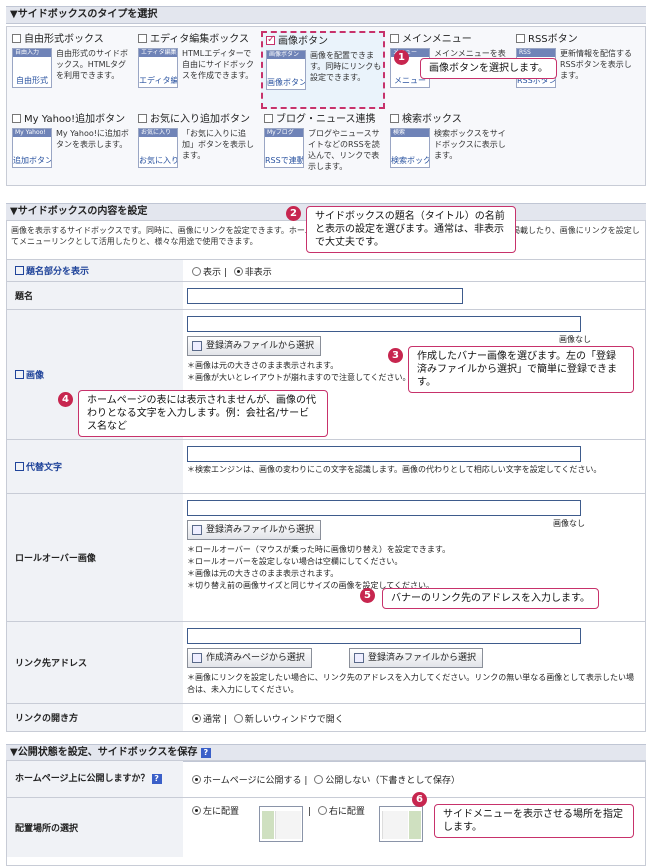  What do you see at coordinates (71, 119) in the screenshot?
I see `type-option-label: My Yahoo!追加ボタン` at bounding box center [71, 119].